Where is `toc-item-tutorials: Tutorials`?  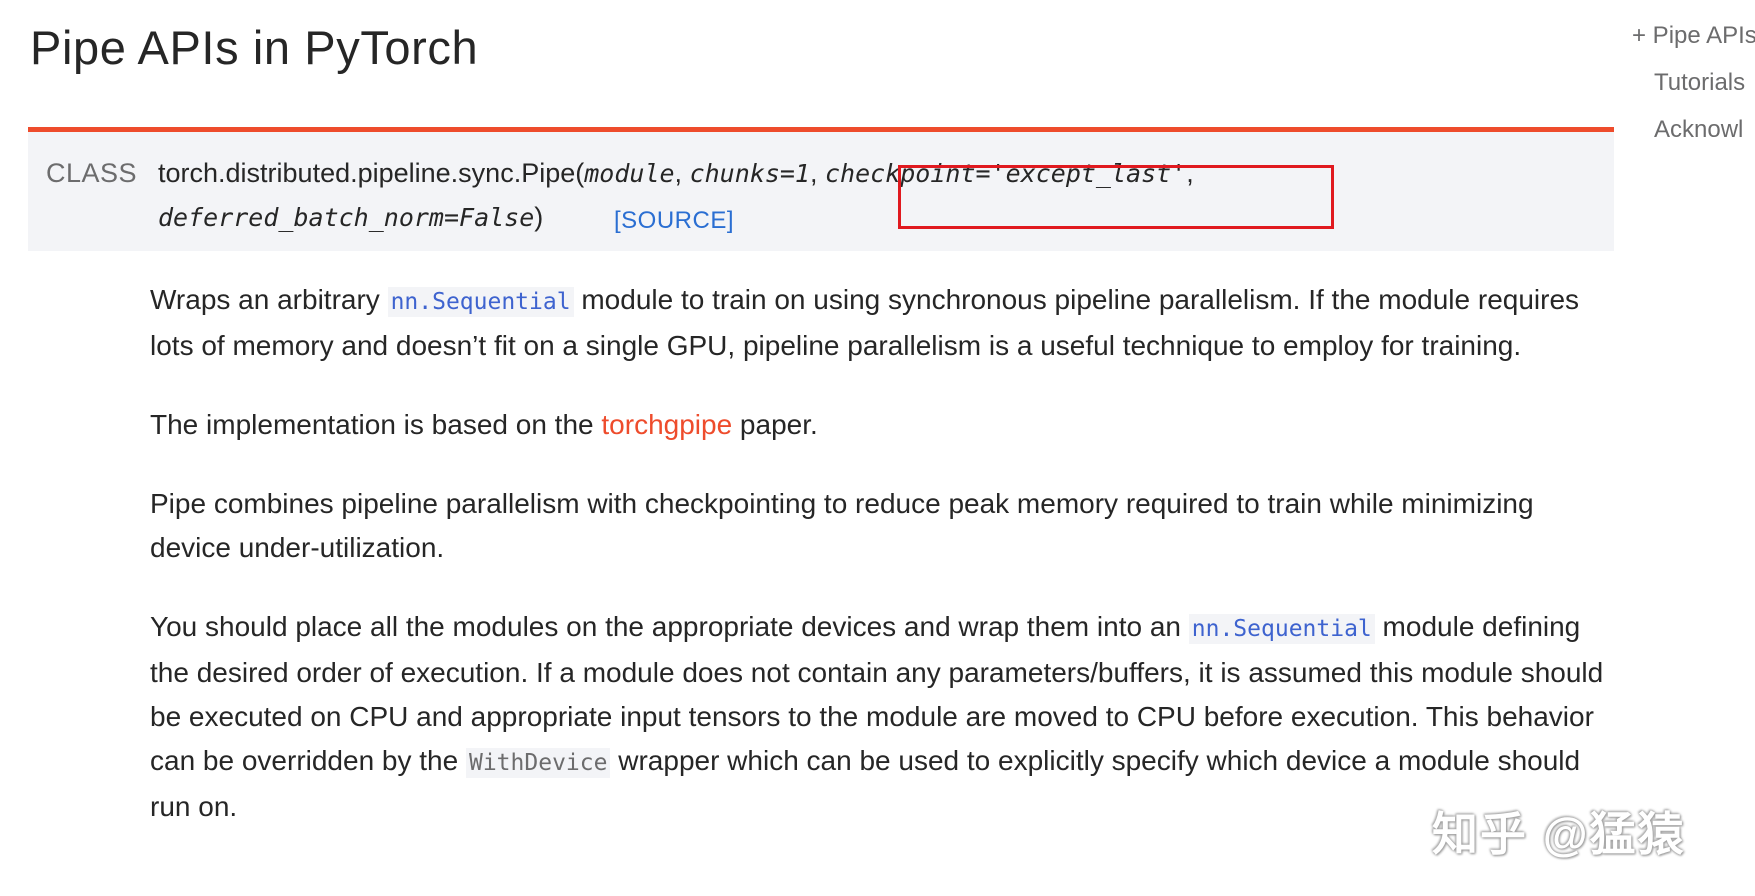 toc-item-tutorials: Tutorials is located at coordinates (1699, 83).